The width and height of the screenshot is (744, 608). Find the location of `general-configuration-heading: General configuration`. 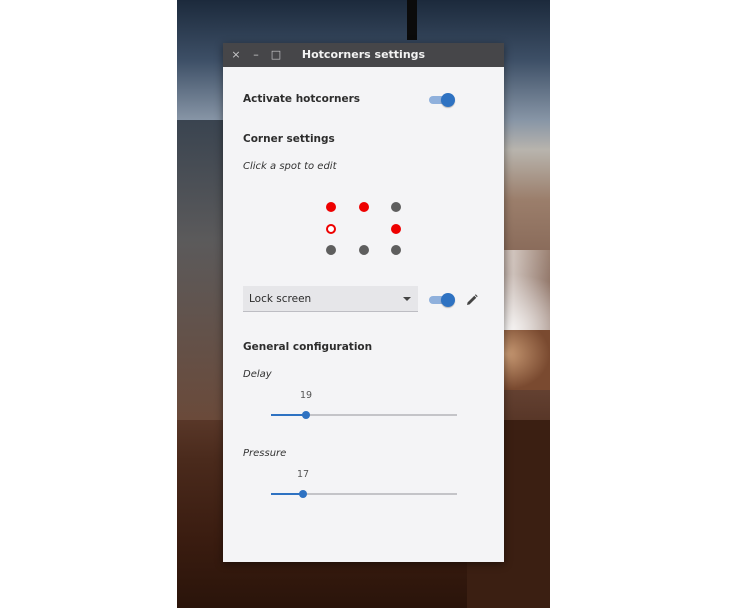

general-configuration-heading: General configuration is located at coordinates (308, 347).